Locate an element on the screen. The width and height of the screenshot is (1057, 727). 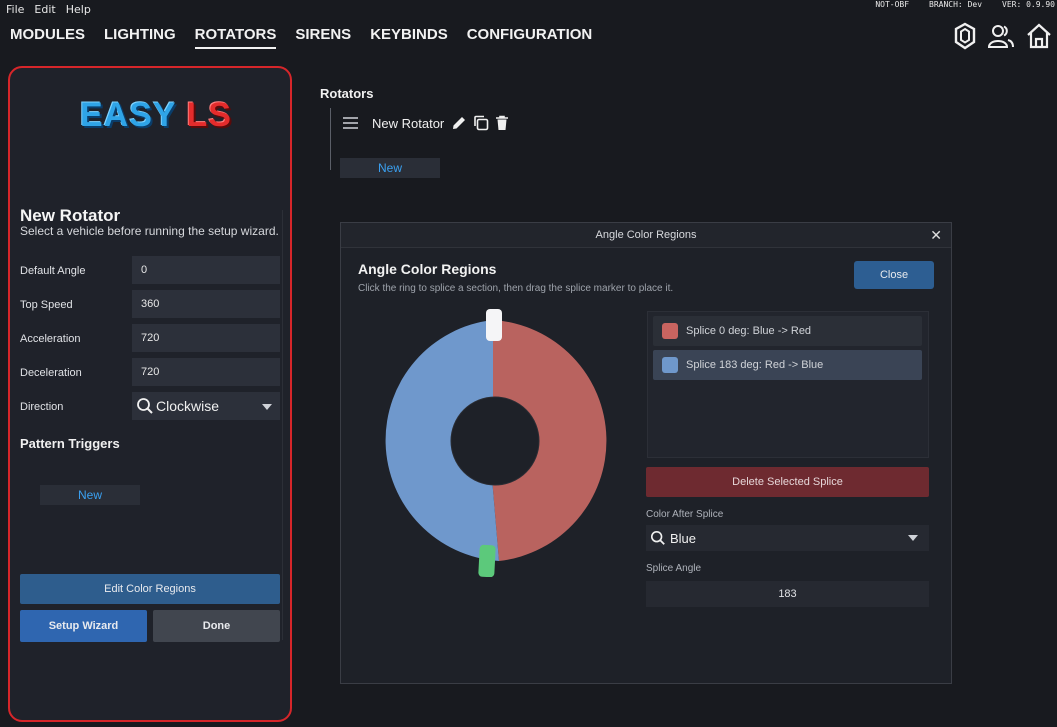
angle-ring is located at coordinates (496, 442).